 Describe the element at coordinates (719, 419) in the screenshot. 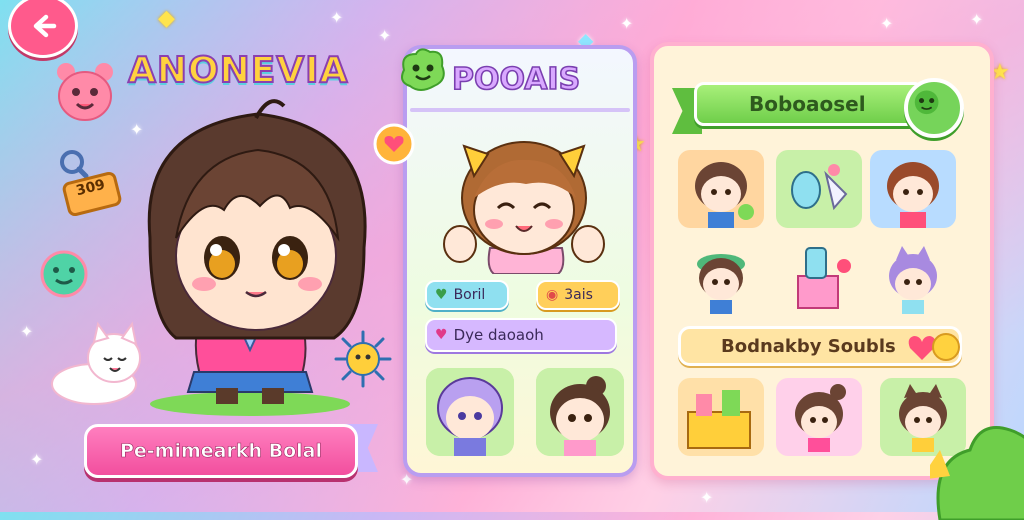

I see `treasure-box-icon` at that location.